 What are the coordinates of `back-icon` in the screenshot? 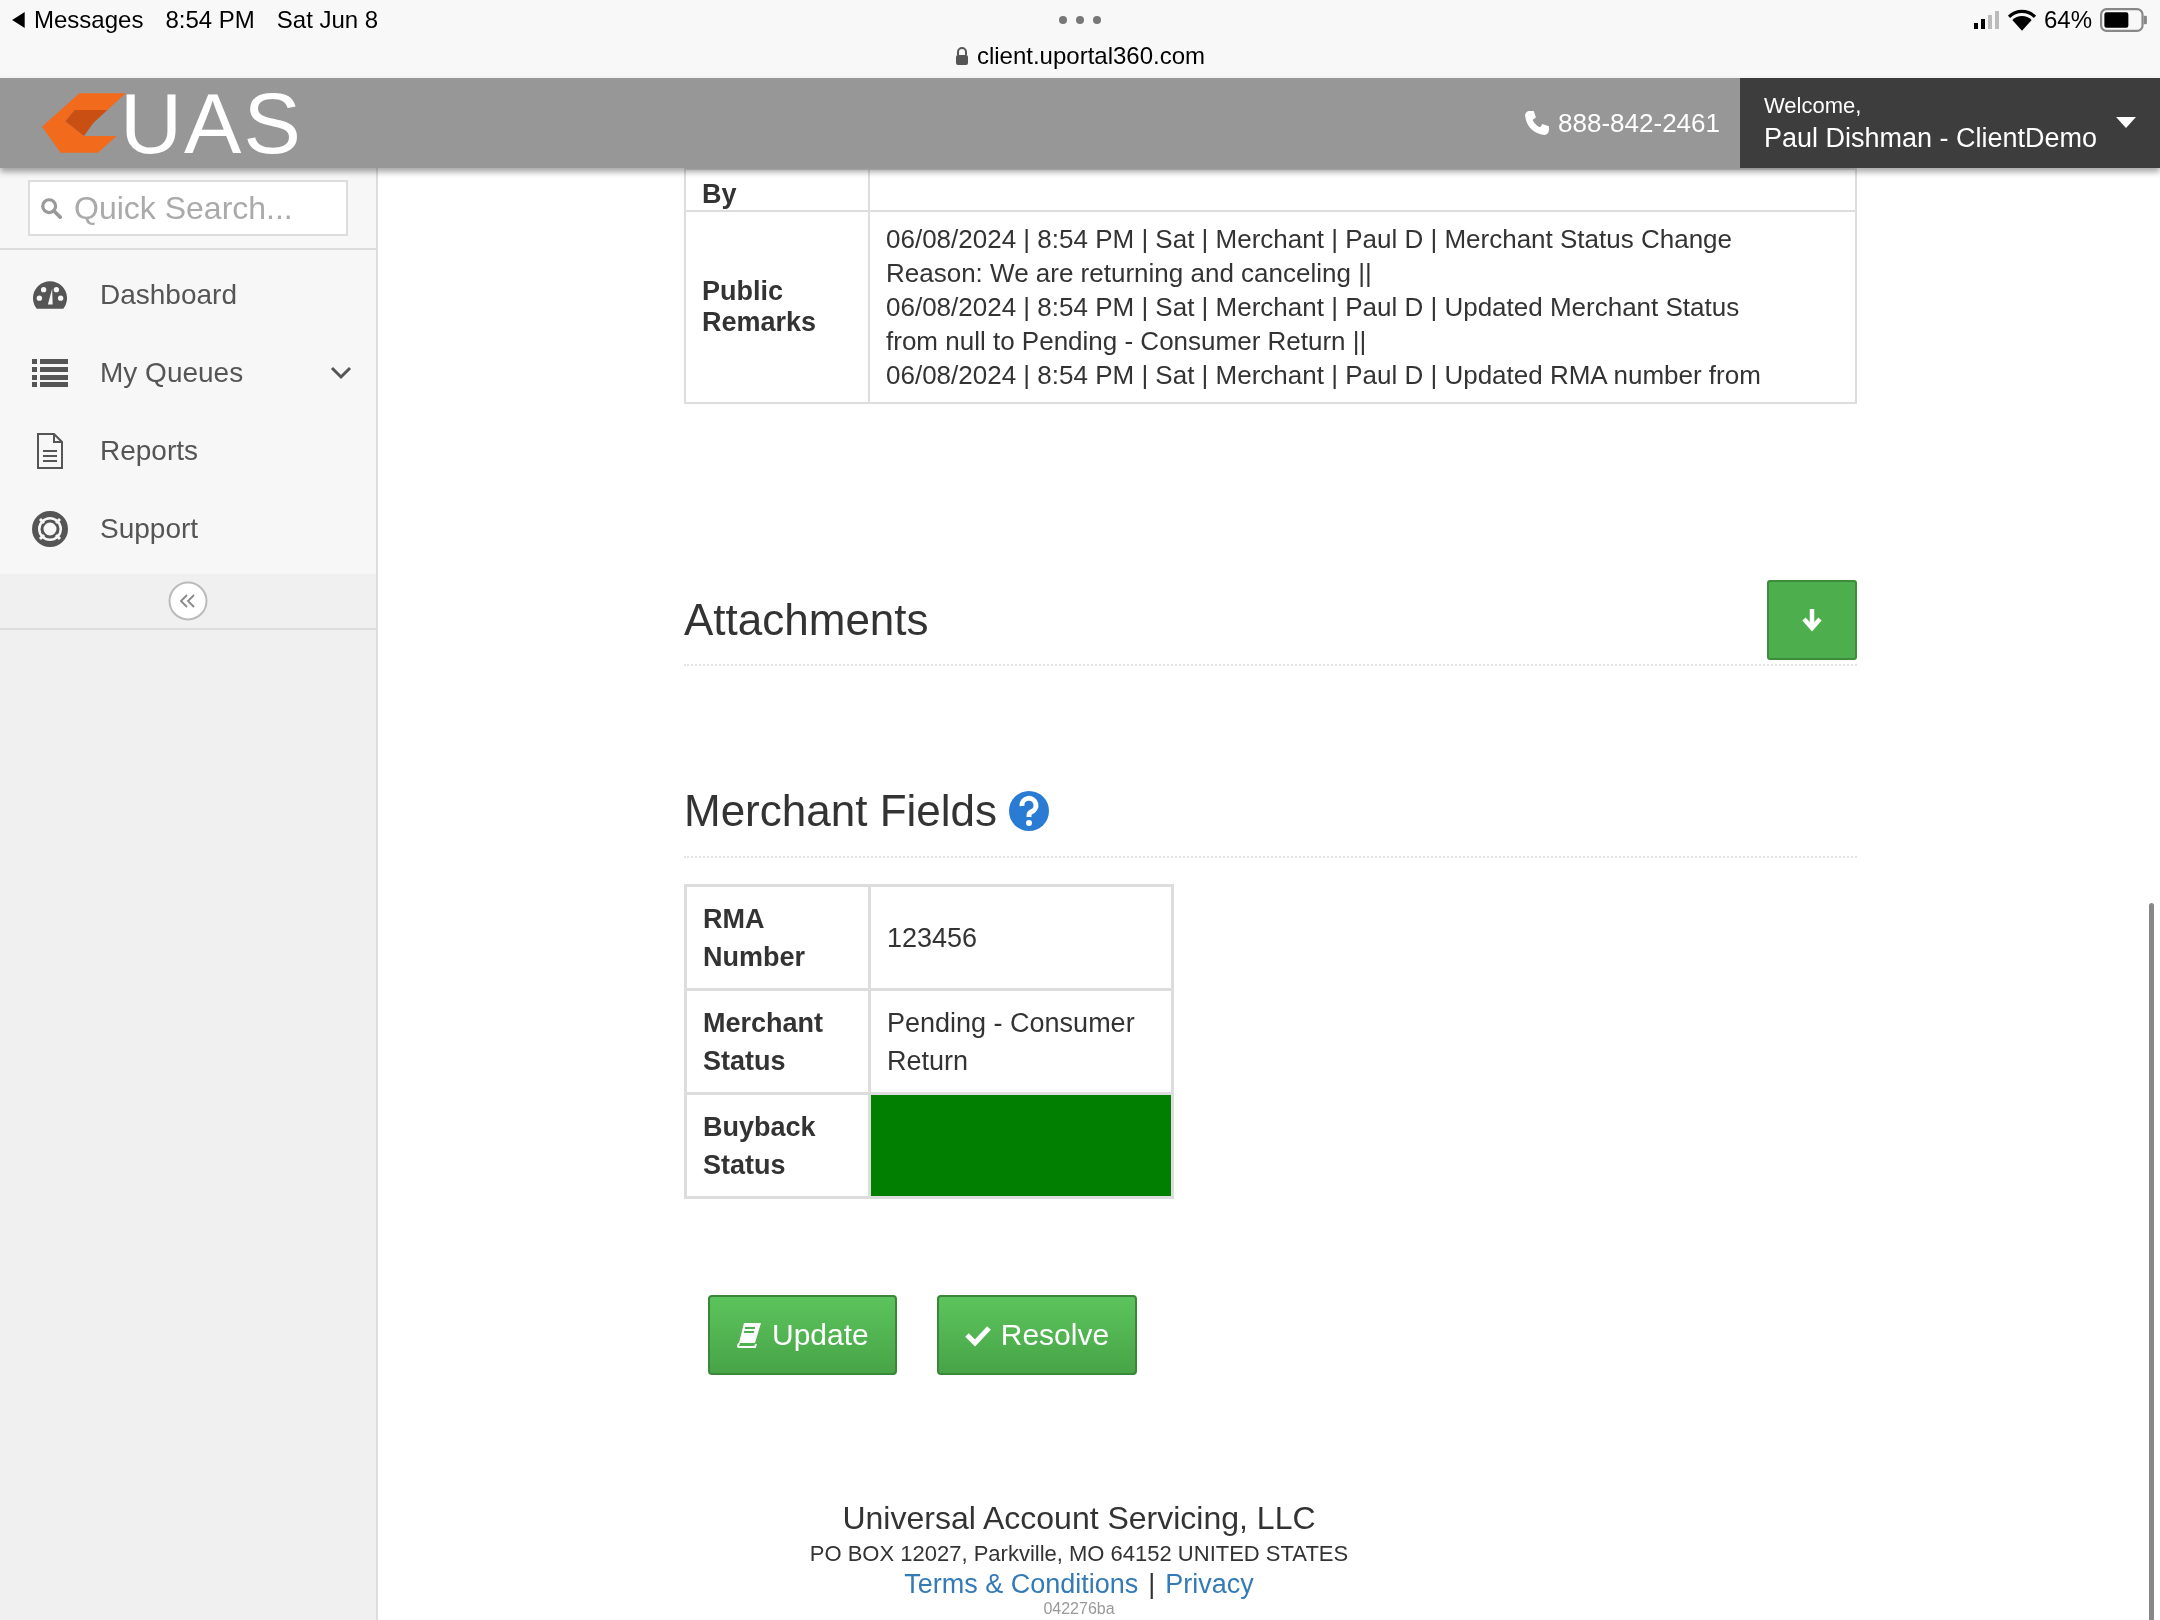 It's located at (19, 20).